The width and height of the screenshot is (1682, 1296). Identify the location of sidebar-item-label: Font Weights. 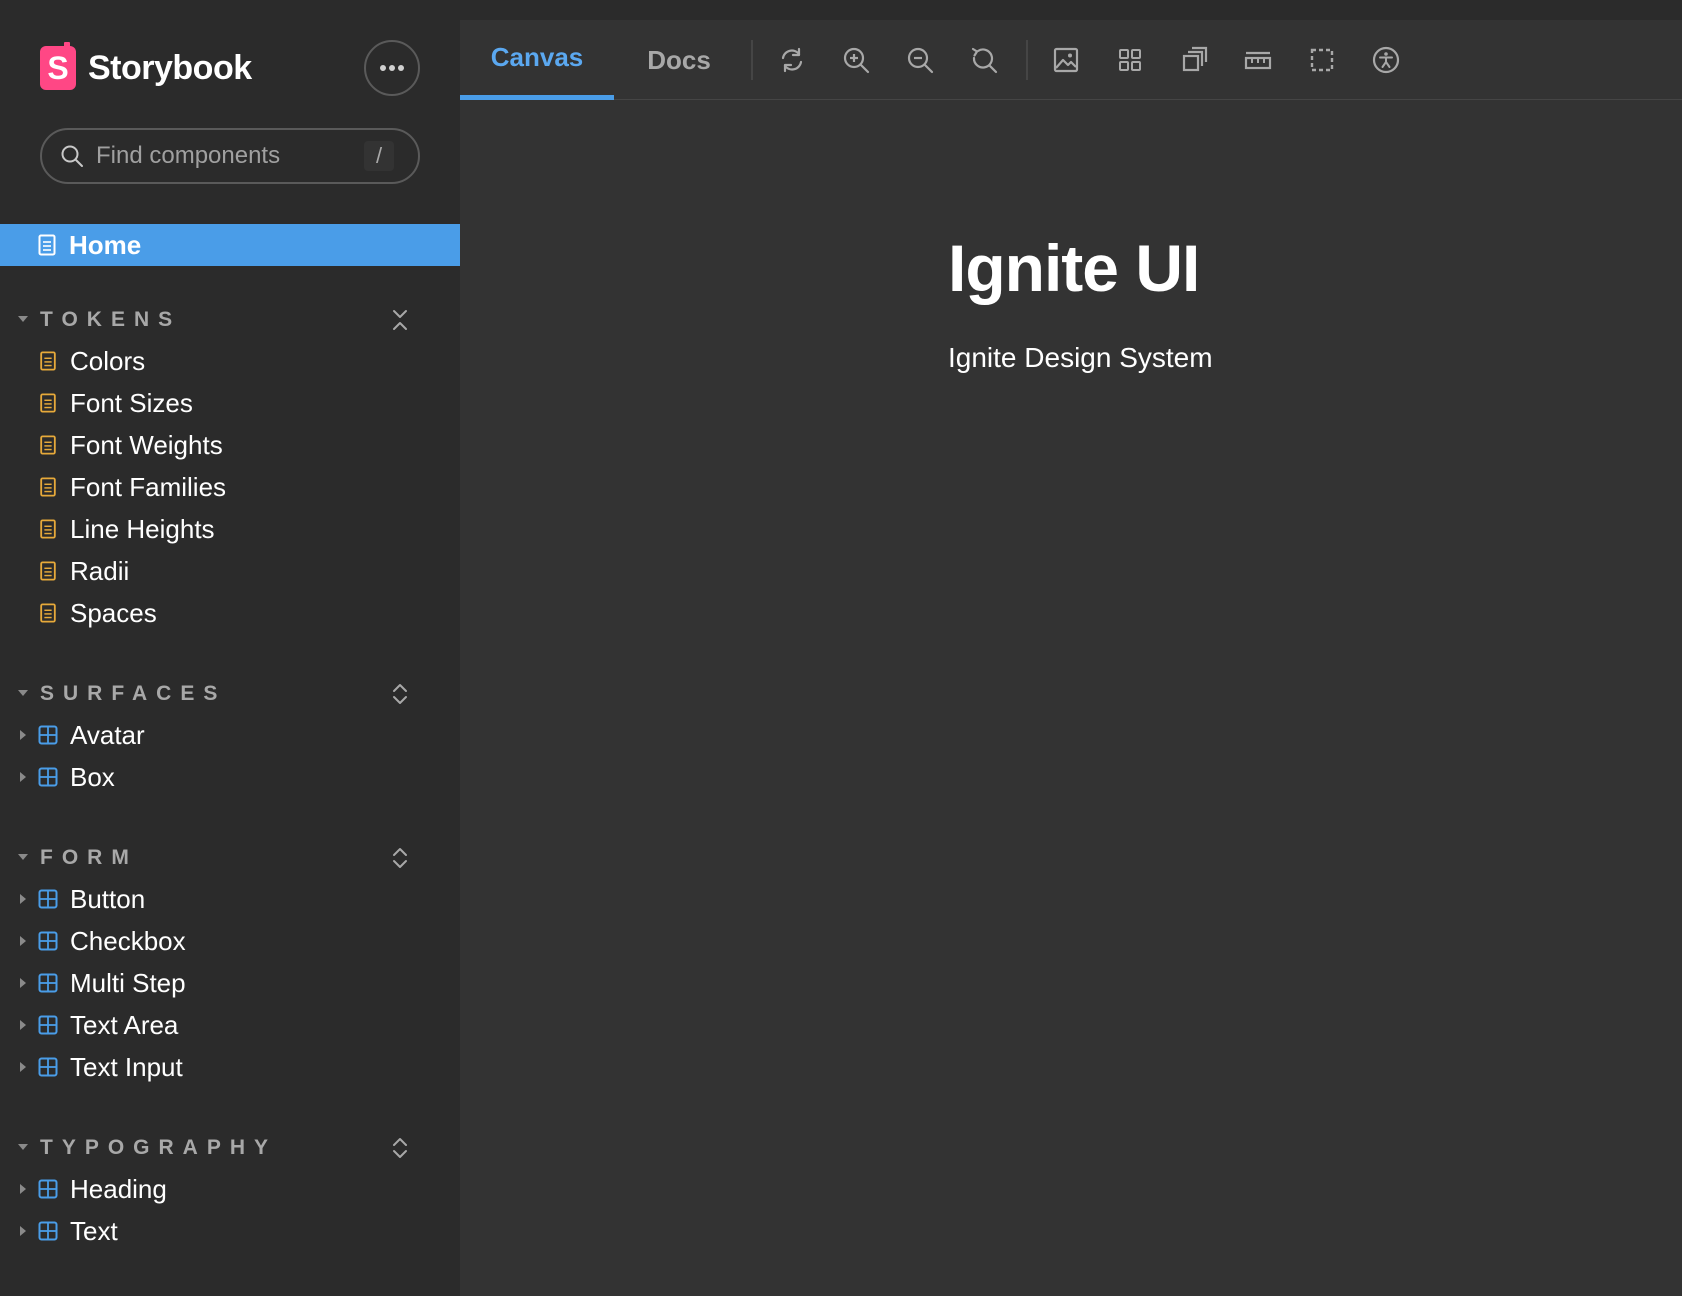
(146, 444).